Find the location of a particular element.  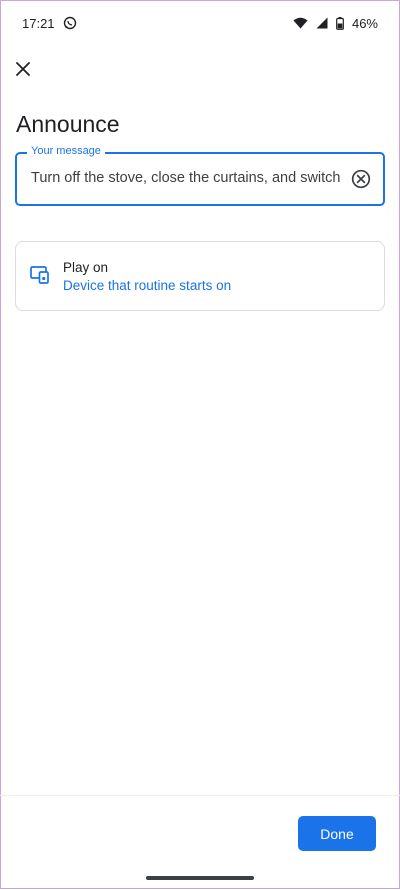

whatsapp-icon is located at coordinates (70, 23).